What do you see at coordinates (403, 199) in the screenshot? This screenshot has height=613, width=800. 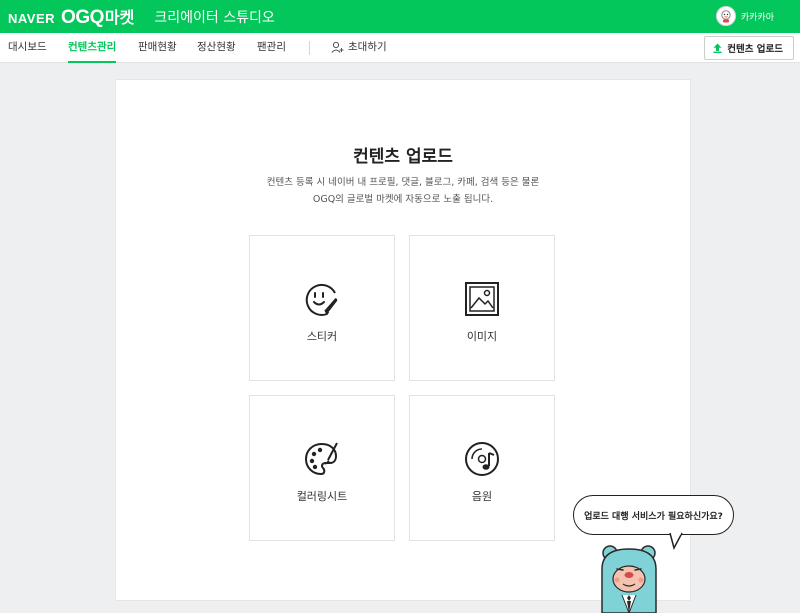 I see `description-line-2: OGQ의 글로벌 마켓에 자동으로 노출 됩니다.` at bounding box center [403, 199].